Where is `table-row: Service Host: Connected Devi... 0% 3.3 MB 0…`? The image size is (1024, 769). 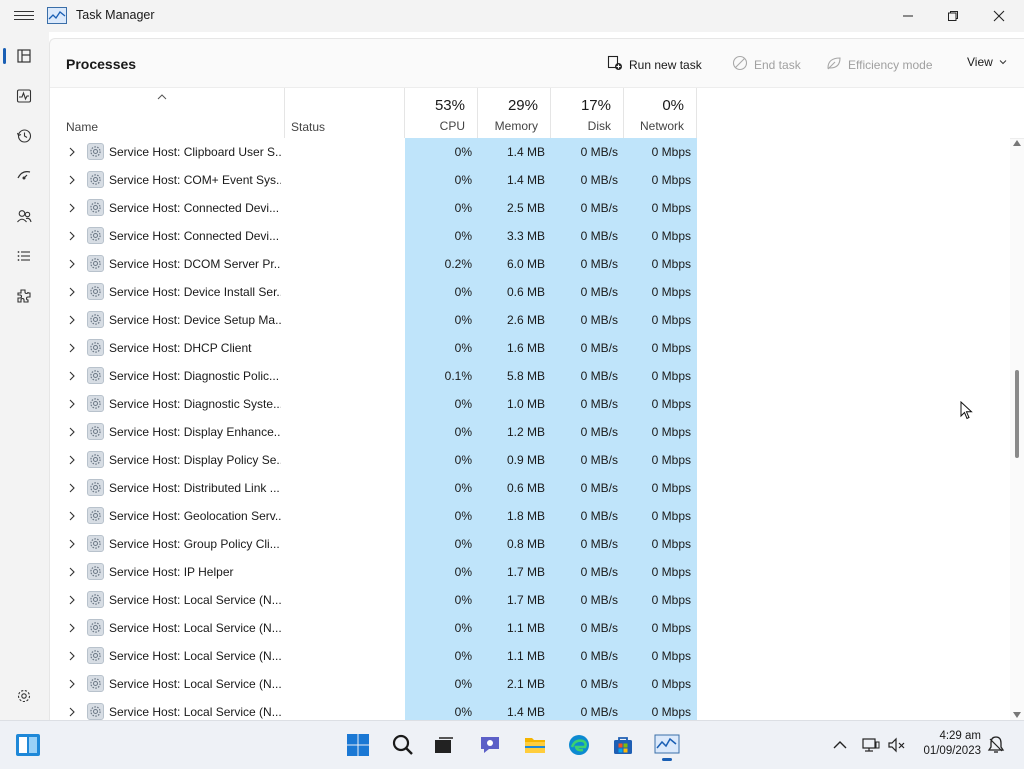
table-row: Service Host: Connected Devi... 0% 3.3 MB 0… is located at coordinates (530, 236).